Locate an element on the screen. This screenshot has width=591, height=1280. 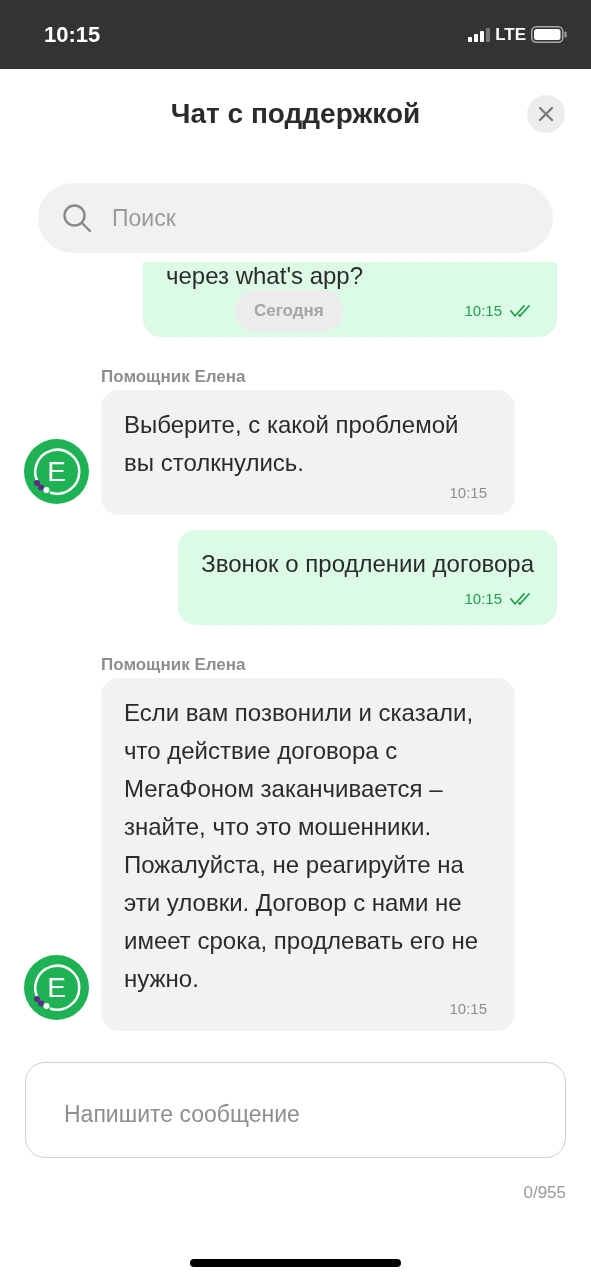
close-icon is located at coordinates (546, 114).